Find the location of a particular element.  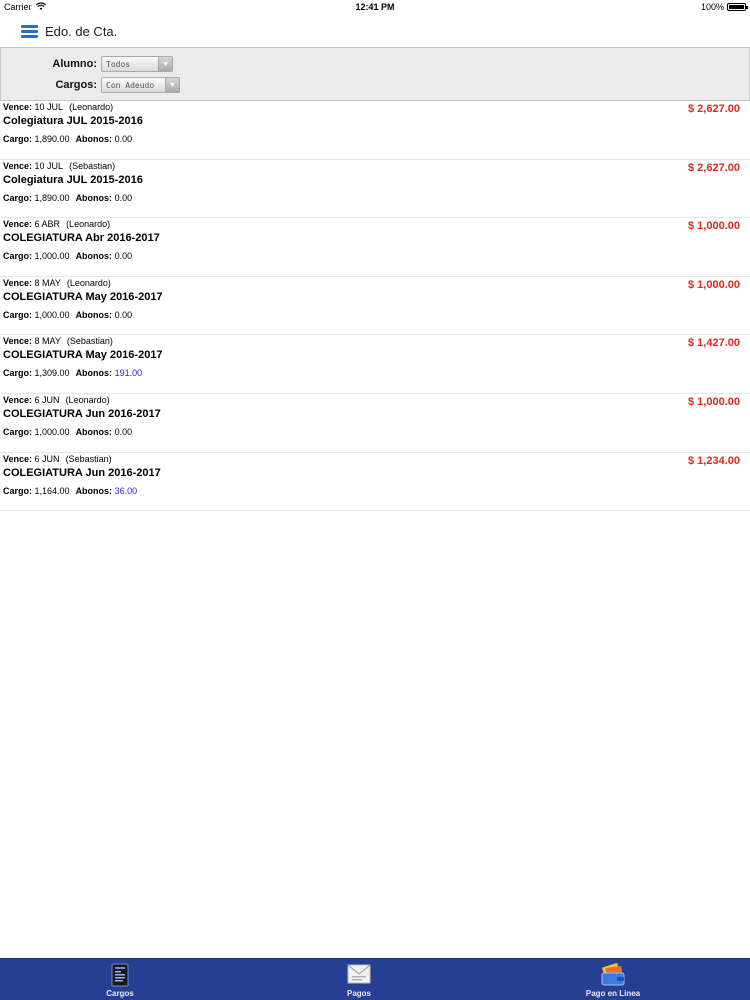

charge-detail-line: Cargo: 1,890.00 Abonos: 0.00 is located at coordinates (67, 198).